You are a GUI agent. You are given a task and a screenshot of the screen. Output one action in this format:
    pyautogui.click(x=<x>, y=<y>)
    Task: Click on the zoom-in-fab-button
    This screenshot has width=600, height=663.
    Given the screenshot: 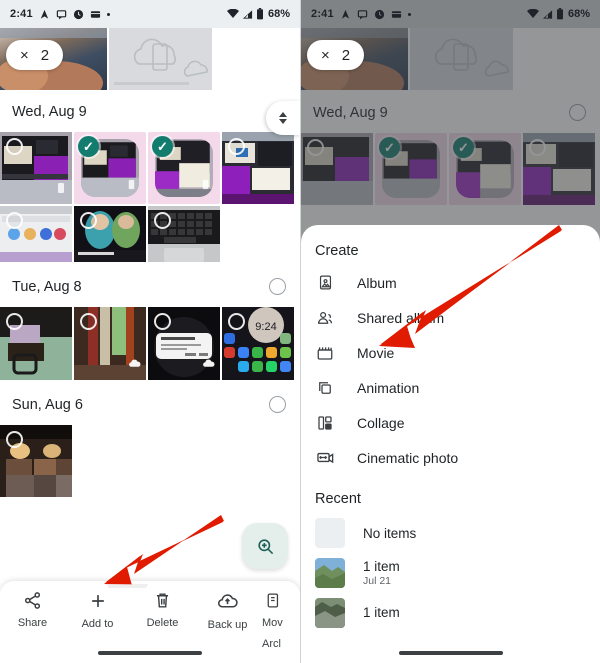 What is the action you would take?
    pyautogui.click(x=265, y=546)
    